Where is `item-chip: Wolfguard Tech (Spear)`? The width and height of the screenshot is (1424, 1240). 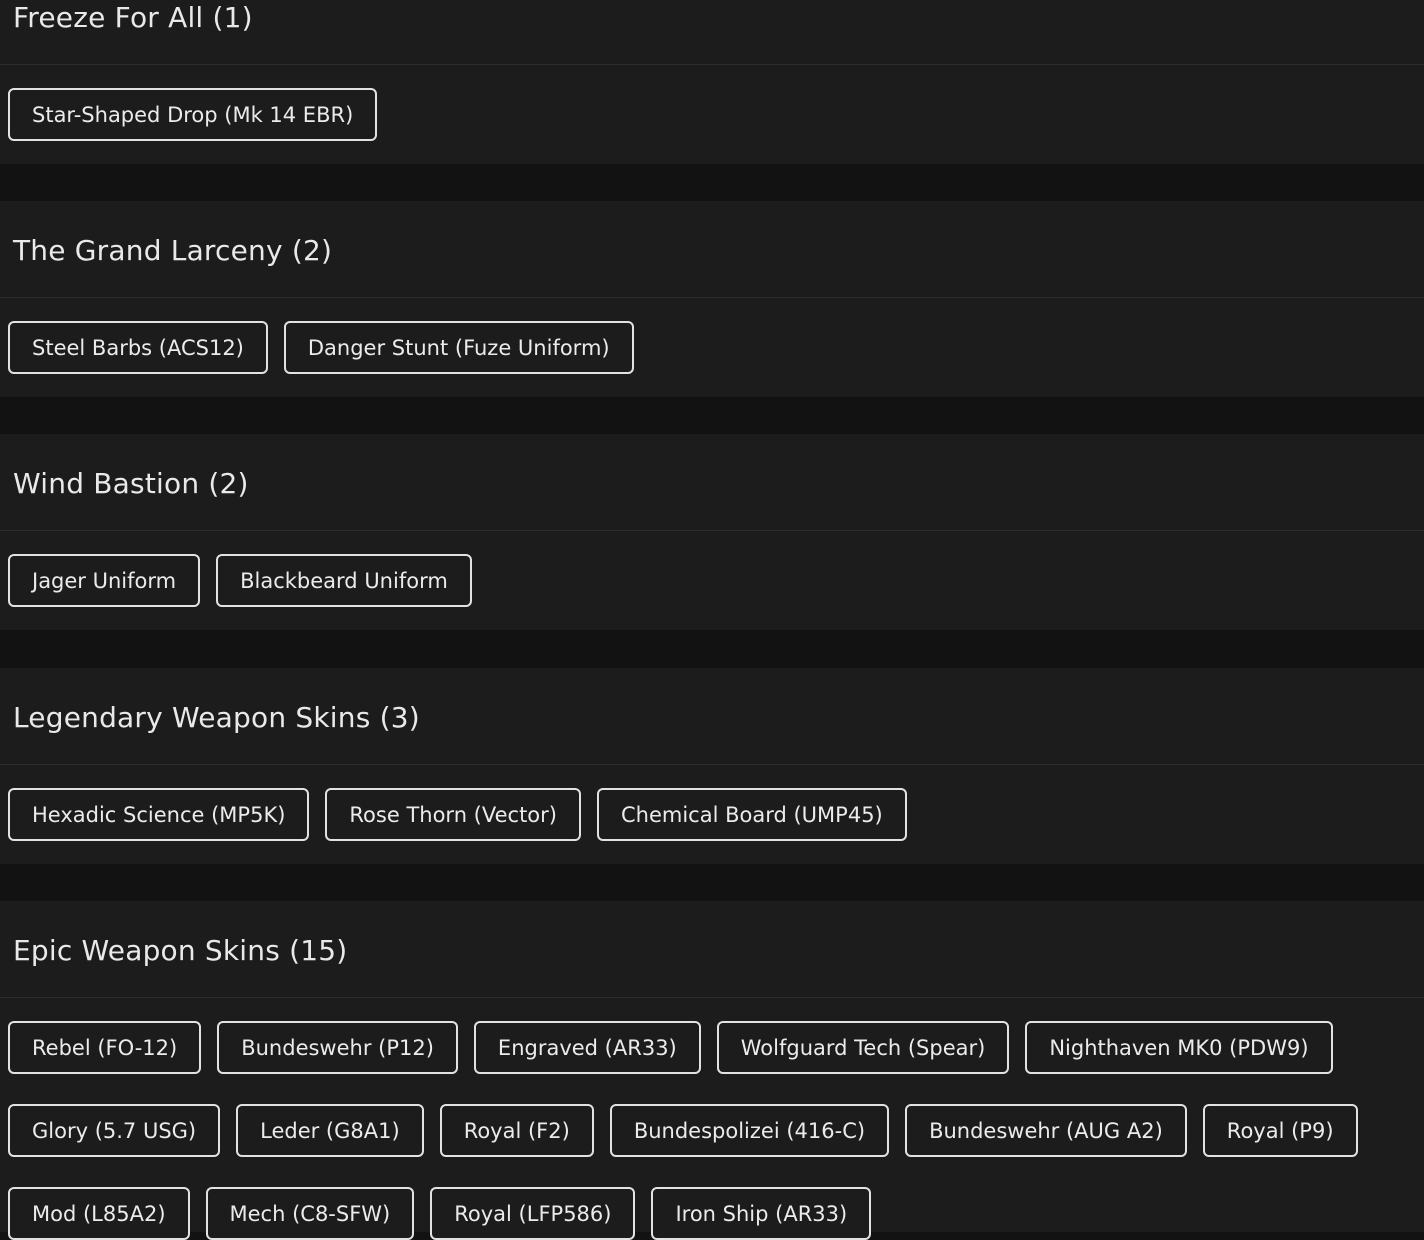
item-chip: Wolfguard Tech (Spear) is located at coordinates (863, 1047).